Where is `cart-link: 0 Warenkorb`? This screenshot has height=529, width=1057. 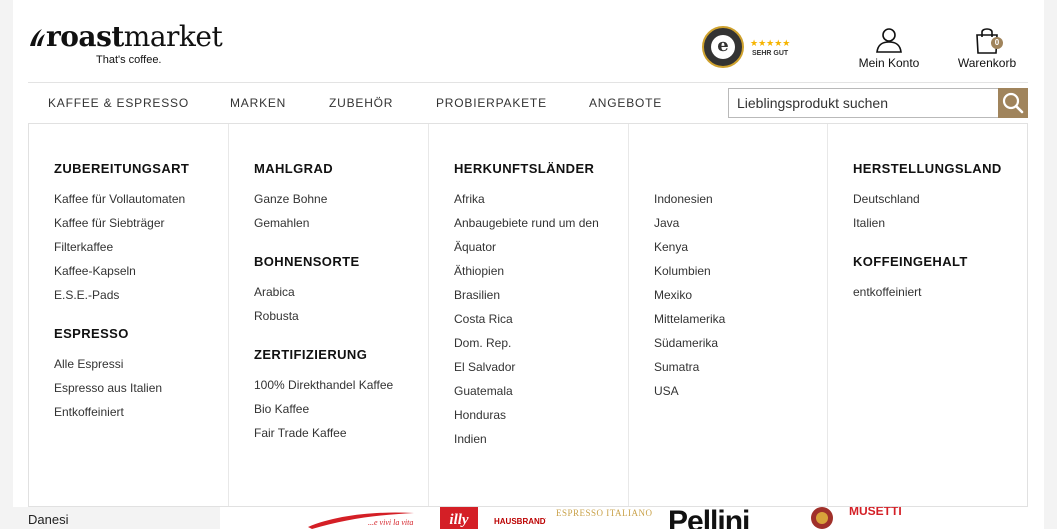
cart-link: 0 Warenkorb is located at coordinates (987, 48).